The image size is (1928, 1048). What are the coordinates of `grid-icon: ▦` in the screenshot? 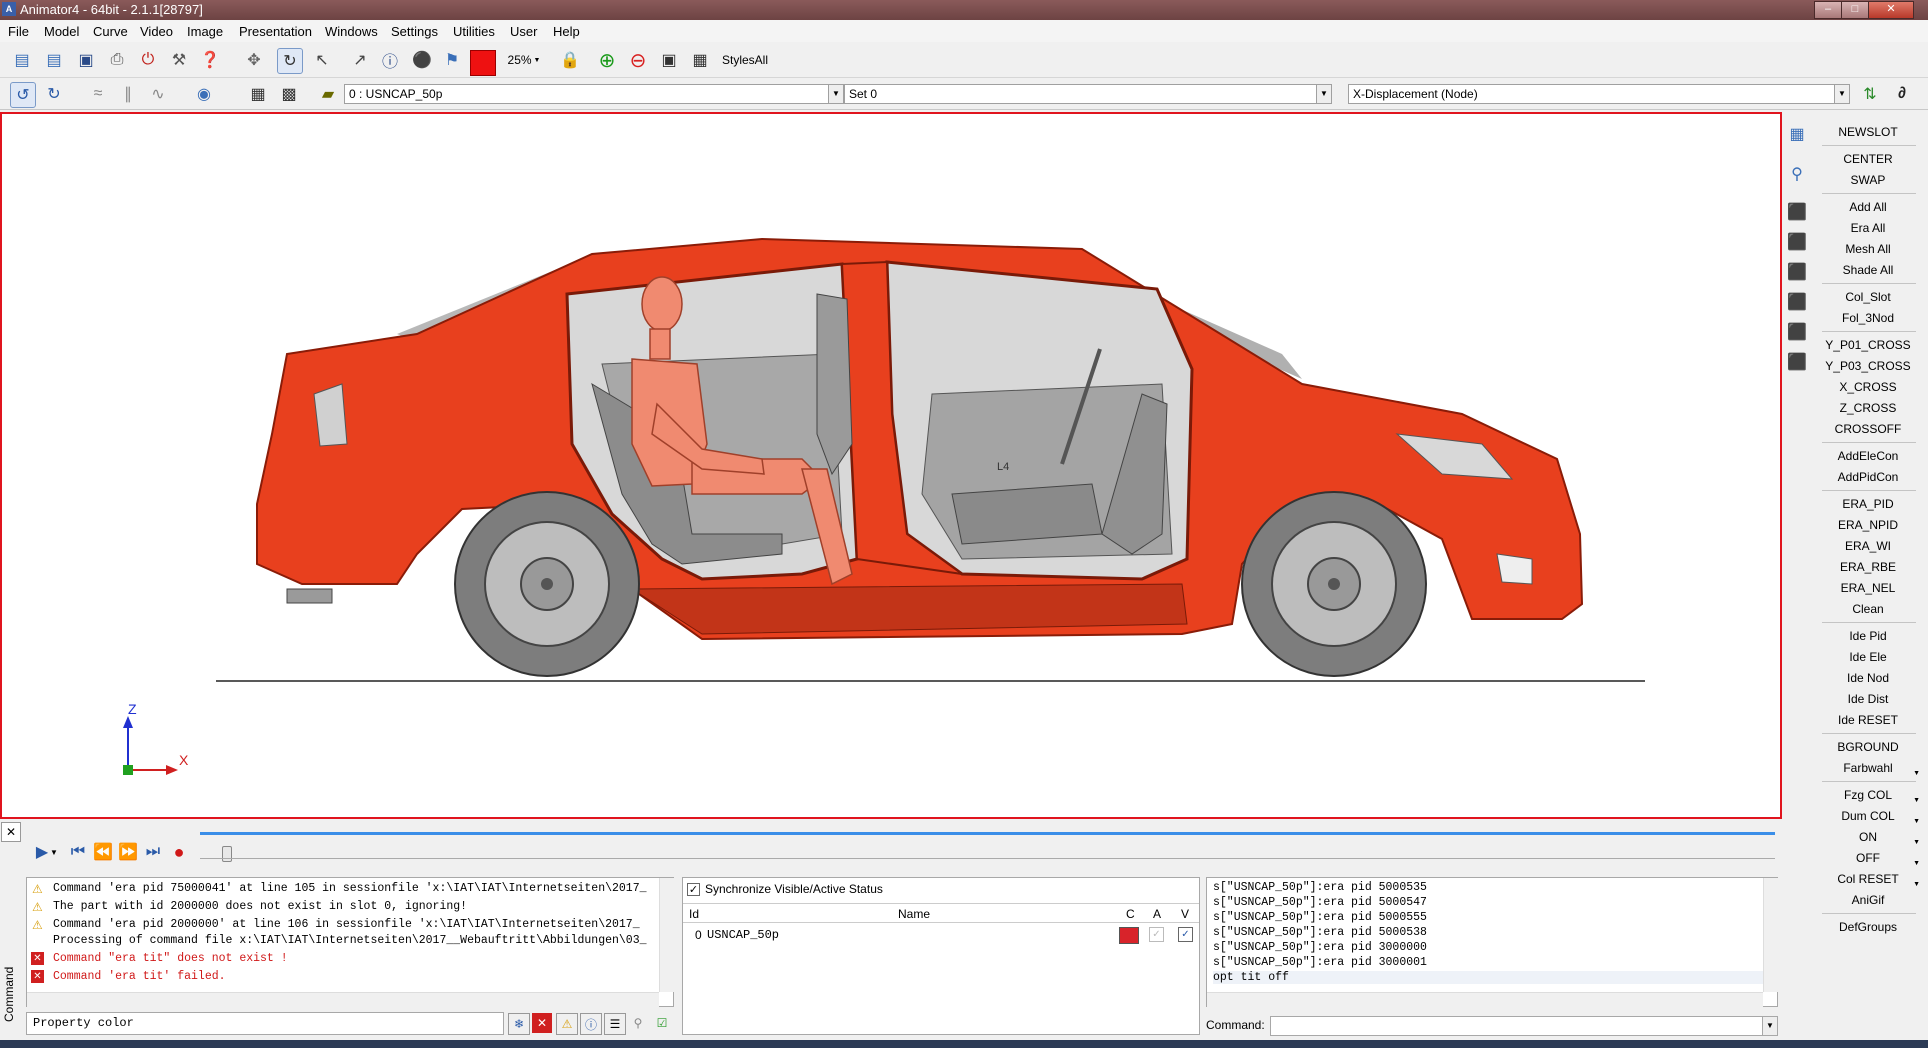 It's located at (700, 60).